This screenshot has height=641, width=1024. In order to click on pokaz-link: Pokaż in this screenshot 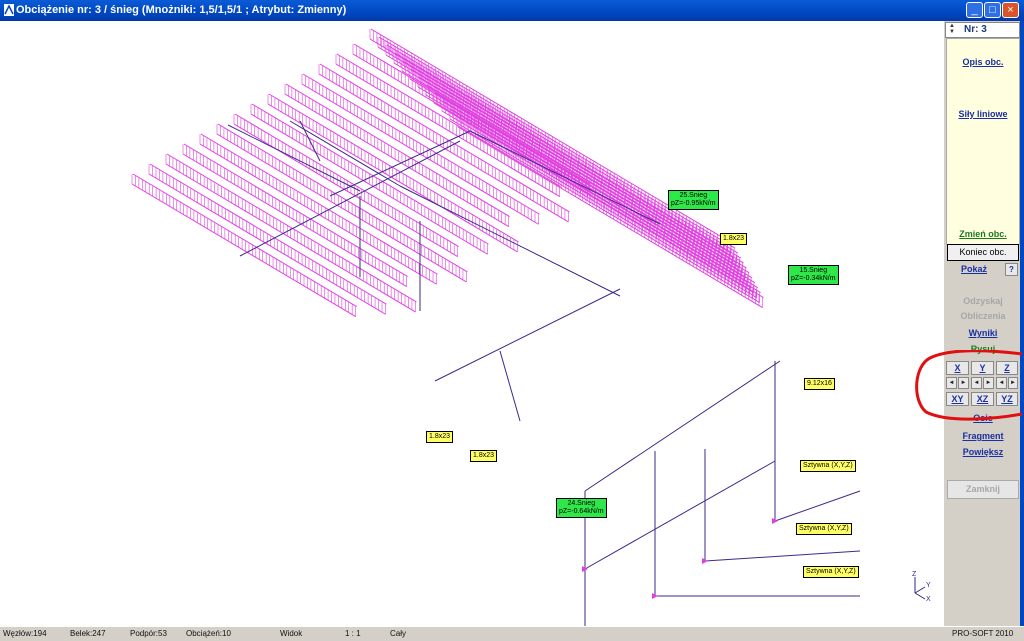, I will do `click(974, 269)`.